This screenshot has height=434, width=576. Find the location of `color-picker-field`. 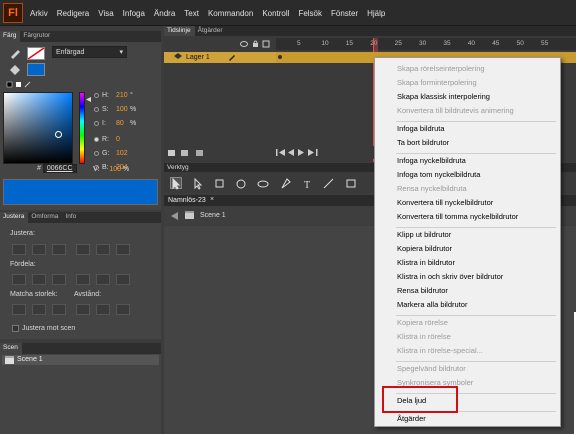

color-picker-field is located at coordinates (38, 128).